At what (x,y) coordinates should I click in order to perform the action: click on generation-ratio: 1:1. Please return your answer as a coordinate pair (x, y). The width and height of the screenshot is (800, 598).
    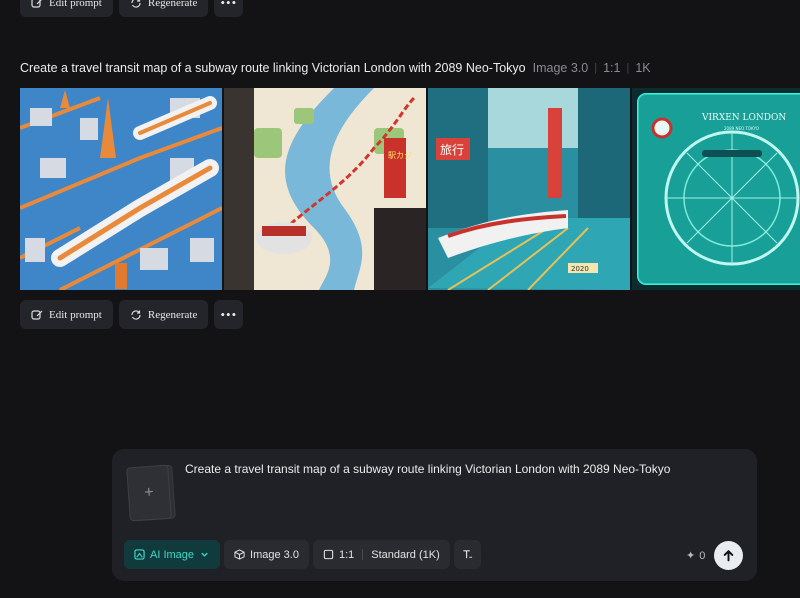
    Looking at the image, I should click on (612, 68).